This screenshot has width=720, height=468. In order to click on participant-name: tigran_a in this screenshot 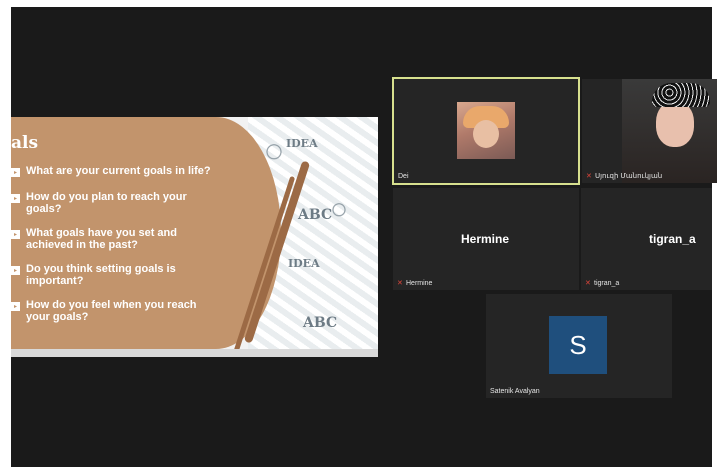, I will do `click(607, 283)`.